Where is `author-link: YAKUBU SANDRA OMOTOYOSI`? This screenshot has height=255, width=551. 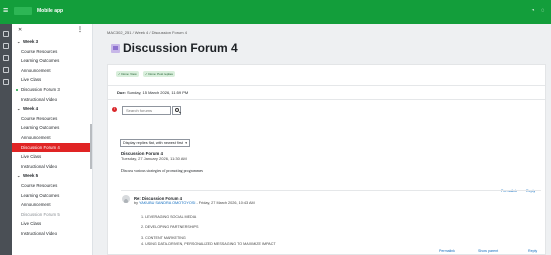
author-link: YAKUBU SANDRA OMOTOYOSI is located at coordinates (167, 203).